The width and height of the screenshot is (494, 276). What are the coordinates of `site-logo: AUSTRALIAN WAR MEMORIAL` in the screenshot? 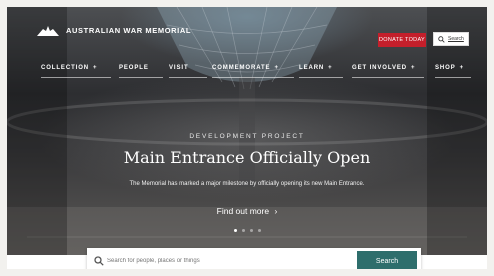 It's located at (114, 30).